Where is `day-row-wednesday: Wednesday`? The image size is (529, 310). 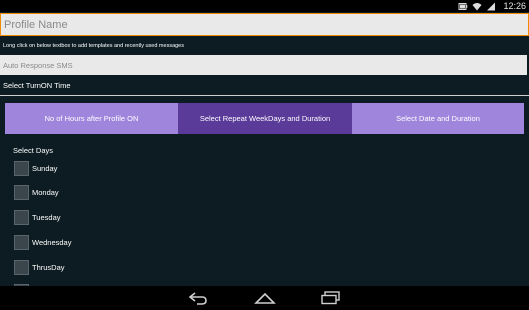 day-row-wednesday: Wednesday is located at coordinates (42, 242).